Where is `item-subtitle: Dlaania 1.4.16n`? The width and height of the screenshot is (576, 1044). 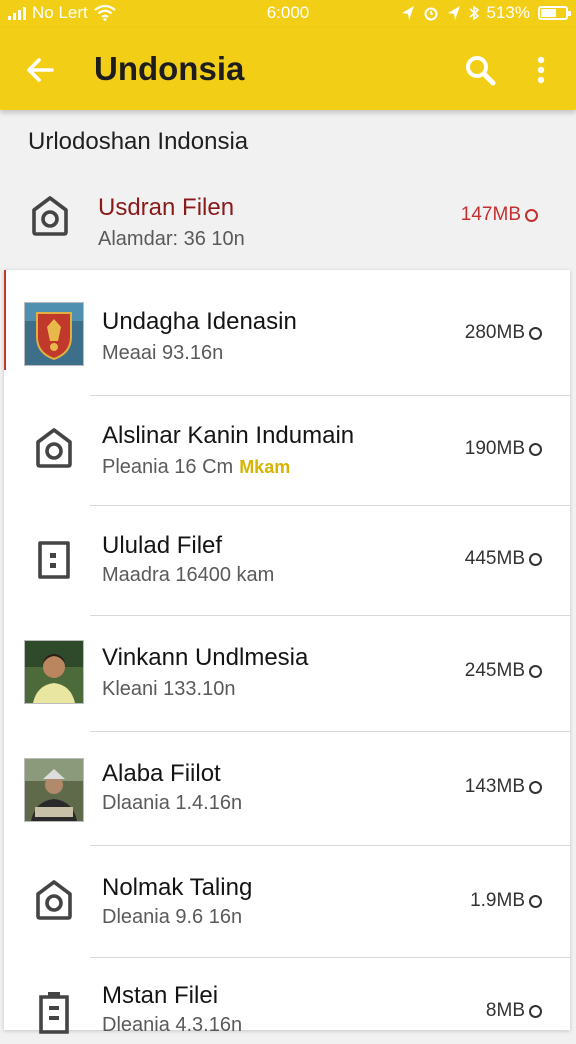 item-subtitle: Dlaania 1.4.16n is located at coordinates (172, 803).